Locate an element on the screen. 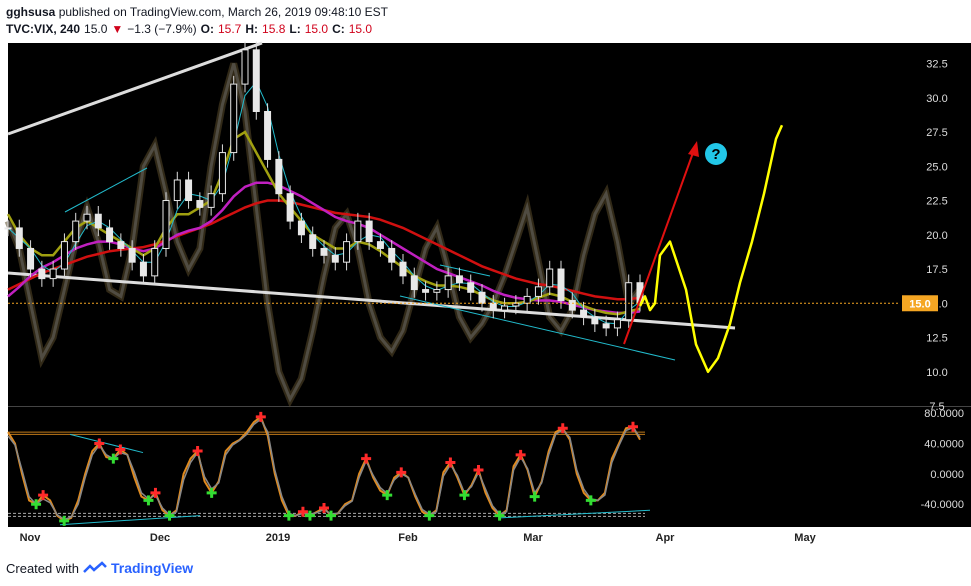 The width and height of the screenshot is (971, 586). tradingview-logo-icon is located at coordinates (95, 567).